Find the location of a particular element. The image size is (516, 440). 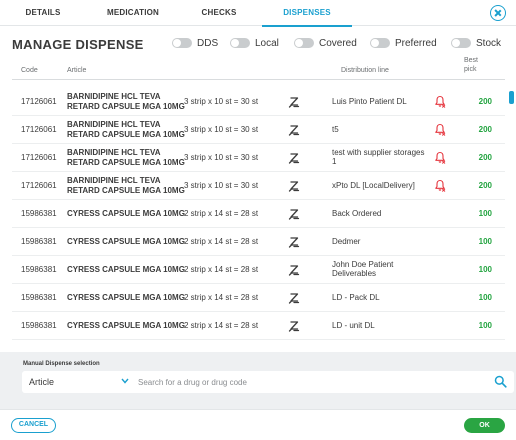

ok-button: OK is located at coordinates (484, 425).